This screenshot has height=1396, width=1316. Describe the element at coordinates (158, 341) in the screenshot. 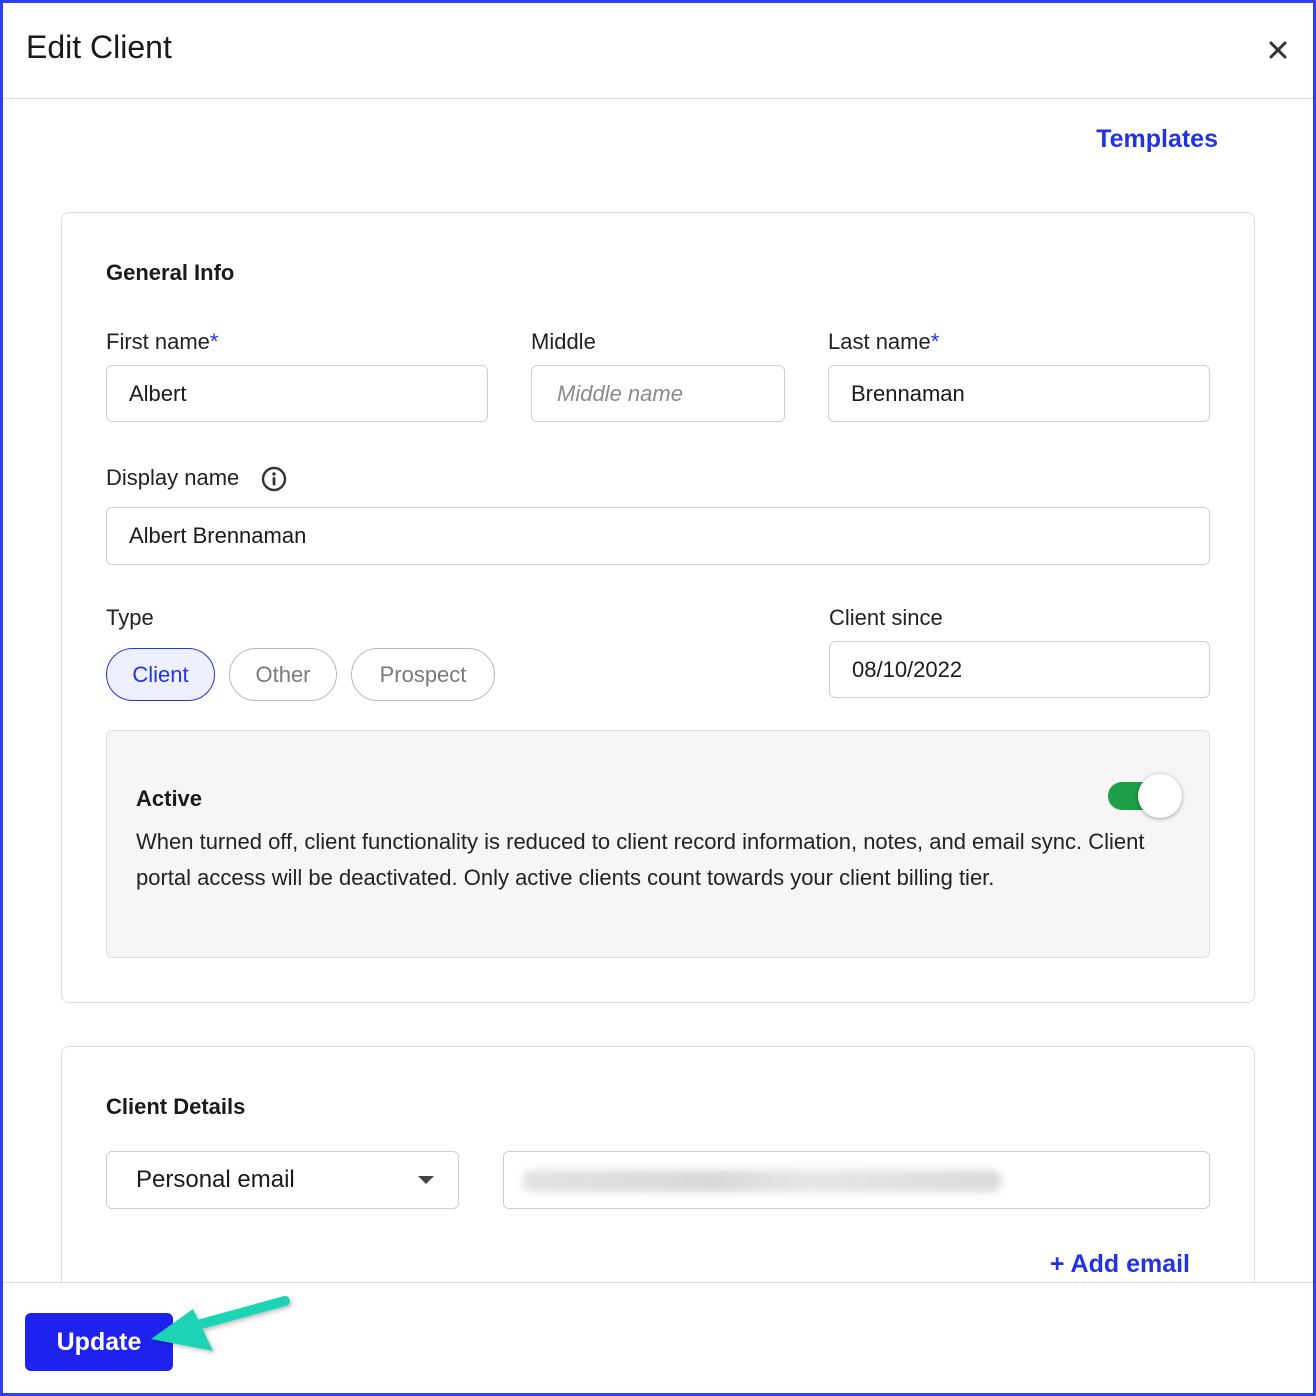

I see `first-name-label-text: First name` at that location.